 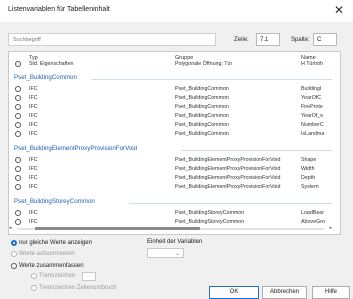 What do you see at coordinates (174, 125) in the screenshot?
I see `list-item: IFC Pset_BuildingCommon NumberC` at bounding box center [174, 125].